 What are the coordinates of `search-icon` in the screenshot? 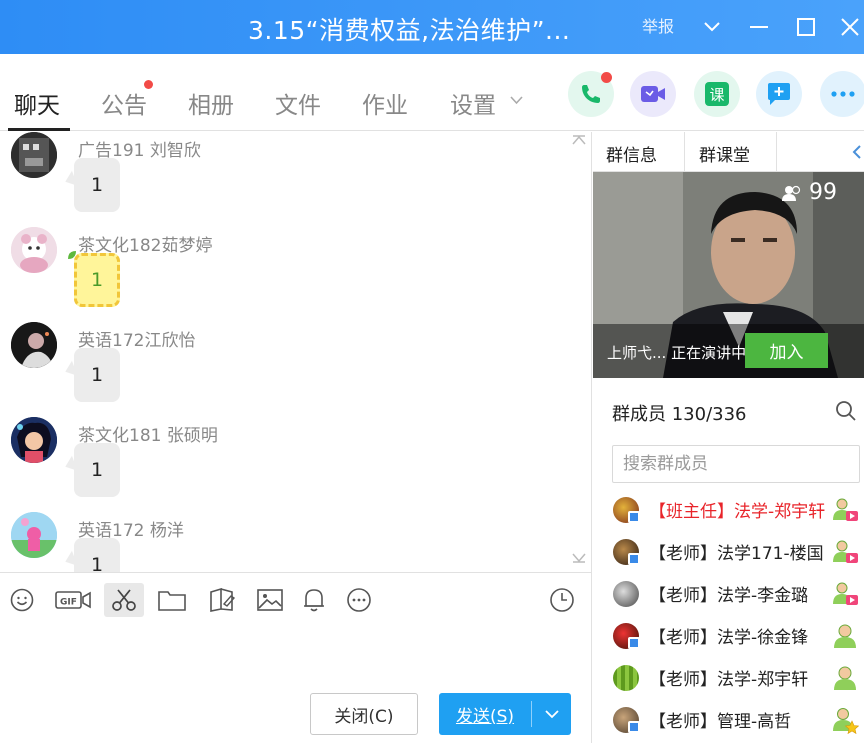 It's located at (846, 411).